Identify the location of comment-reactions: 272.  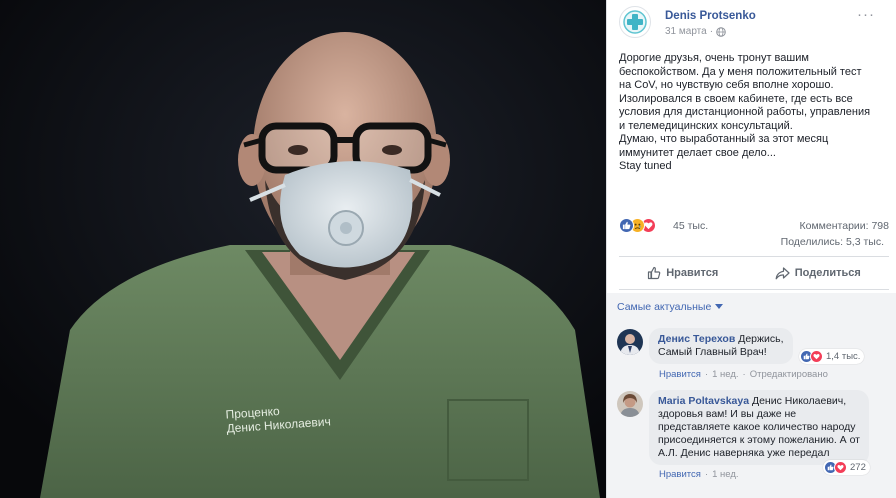
(846, 467).